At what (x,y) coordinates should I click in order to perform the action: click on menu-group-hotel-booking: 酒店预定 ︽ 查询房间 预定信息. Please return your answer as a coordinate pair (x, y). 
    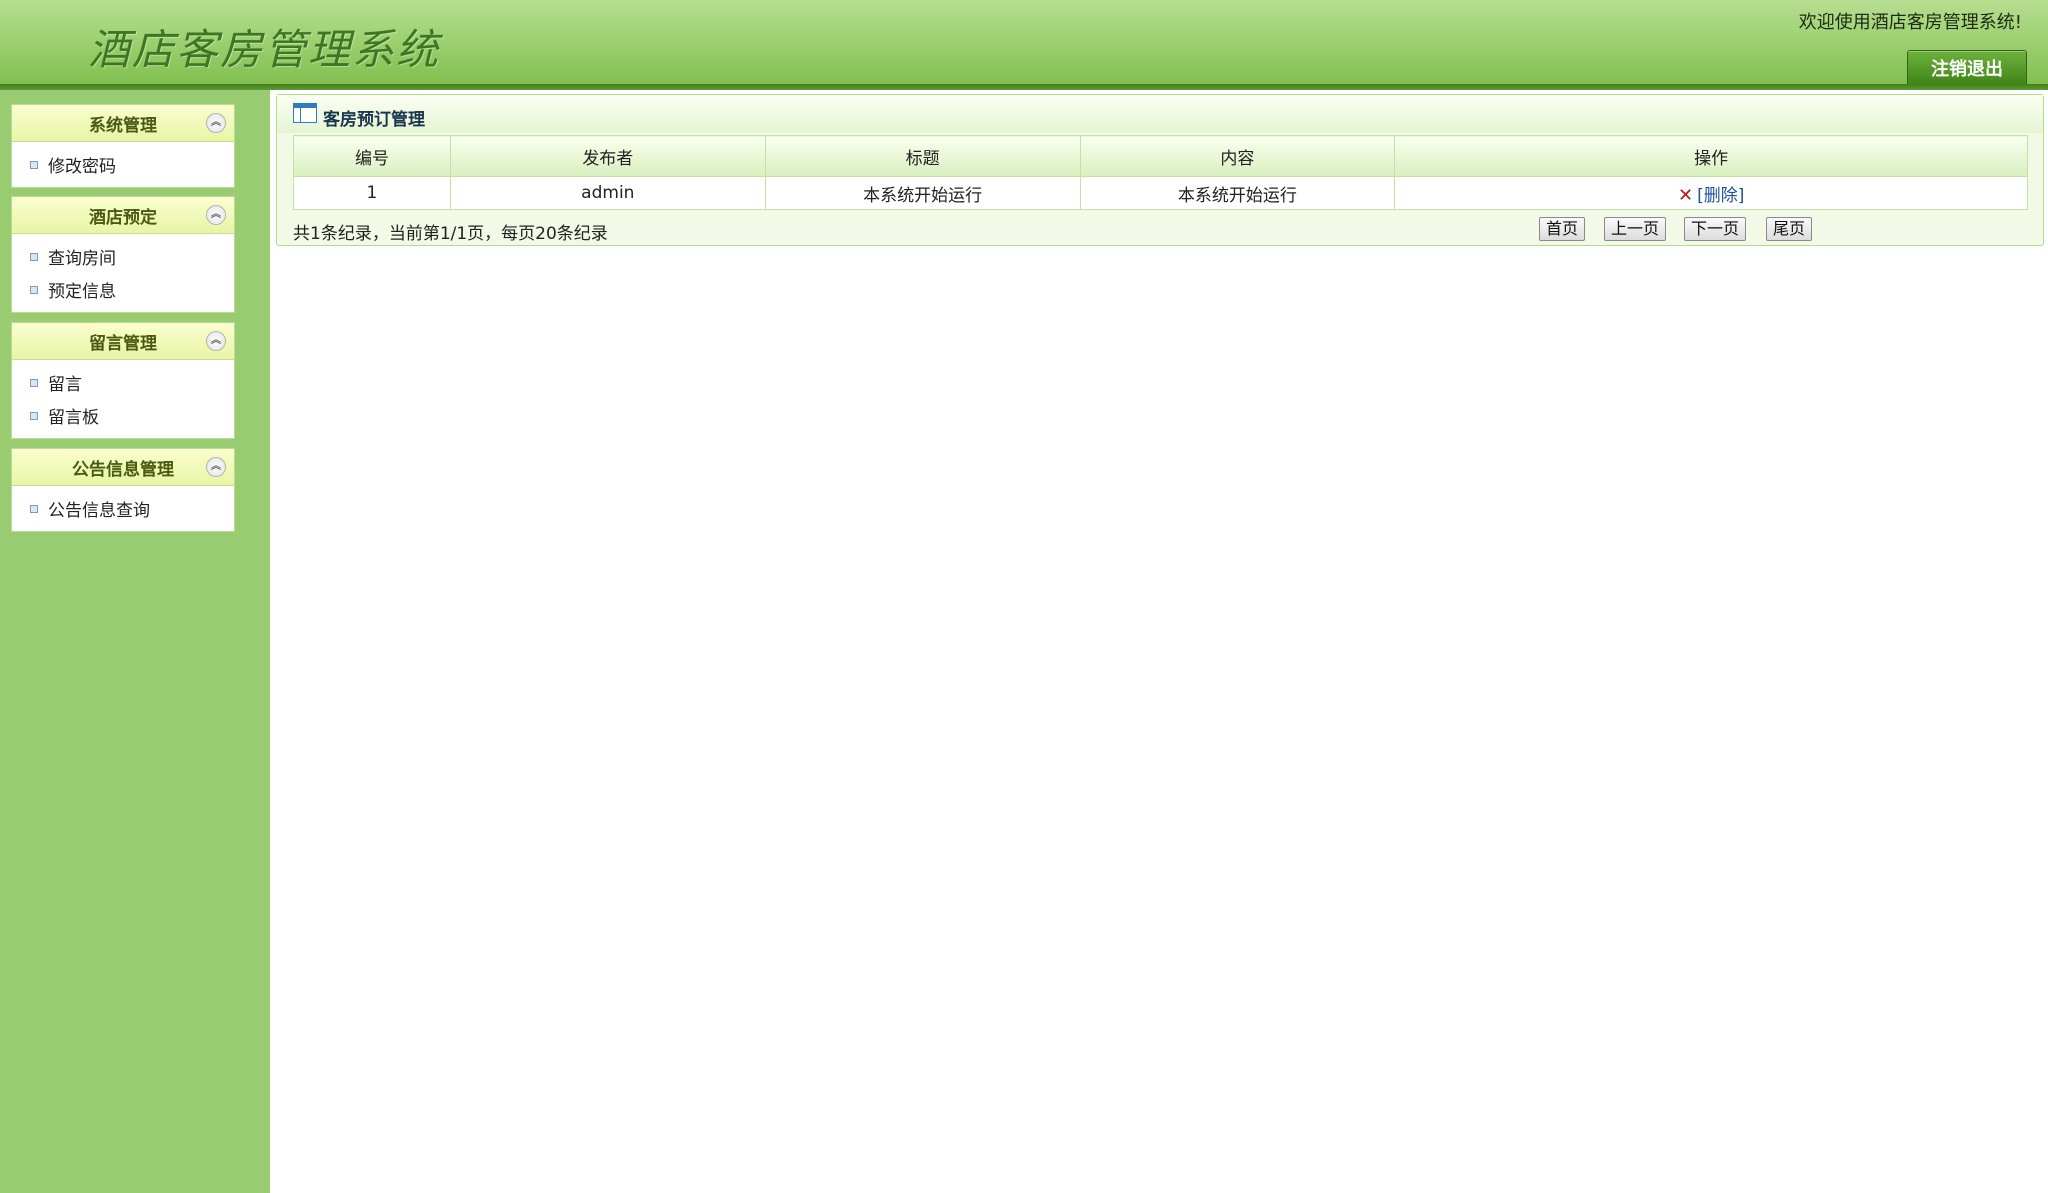
    Looking at the image, I should click on (123, 254).